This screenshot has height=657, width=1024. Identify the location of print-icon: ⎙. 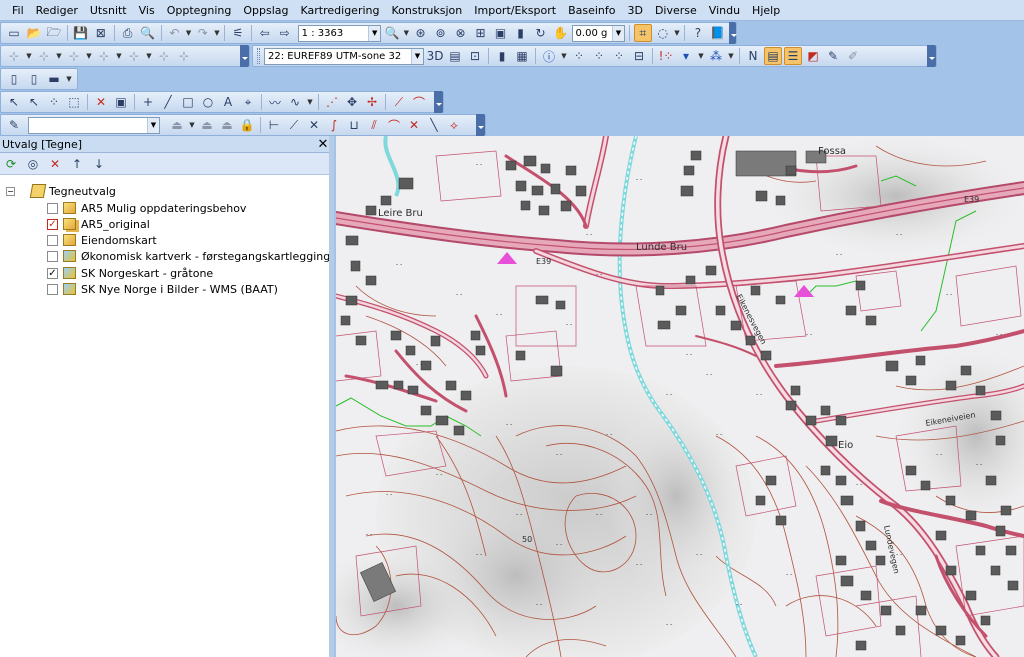
(128, 33).